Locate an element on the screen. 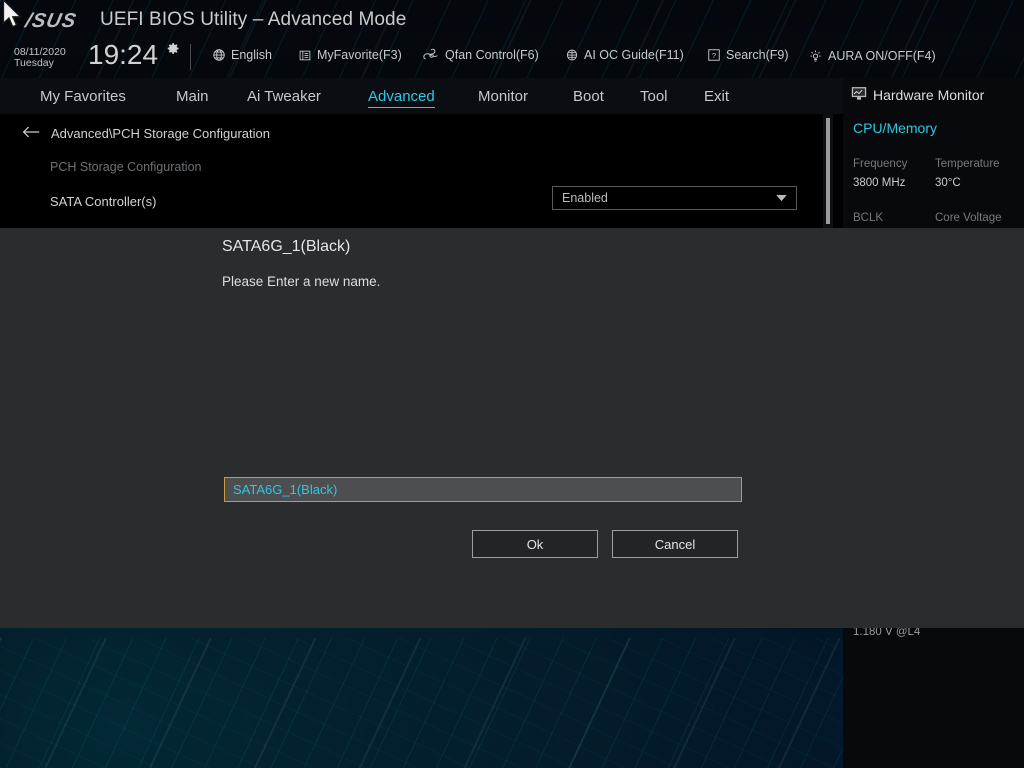 The width and height of the screenshot is (1024, 768). clock-text: 19:24 is located at coordinates (123, 54).